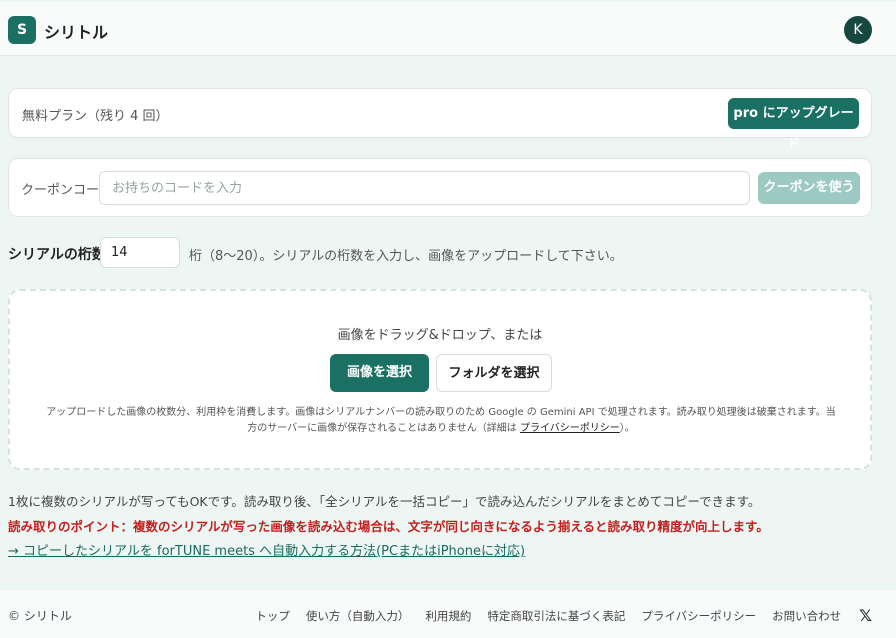 The height and width of the screenshot is (638, 896). I want to click on coupon-input, so click(424, 188).